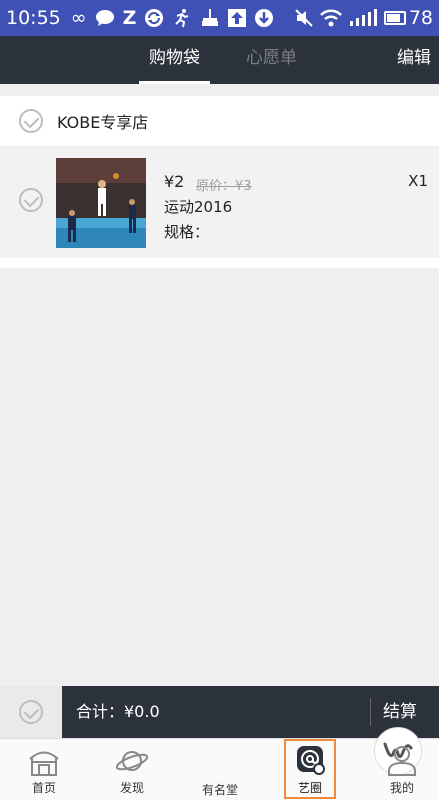 The image size is (439, 800). Describe the element at coordinates (182, 18) in the screenshot. I see `runner-icon` at that location.